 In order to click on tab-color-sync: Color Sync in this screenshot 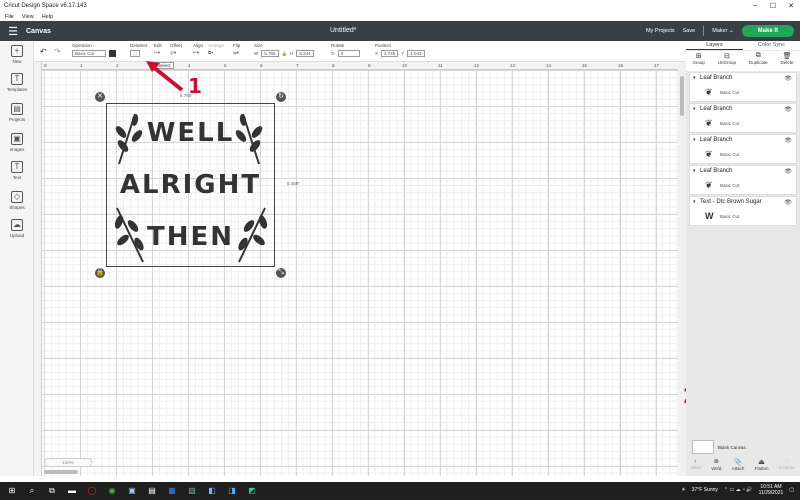, I will do `click(771, 45)`.